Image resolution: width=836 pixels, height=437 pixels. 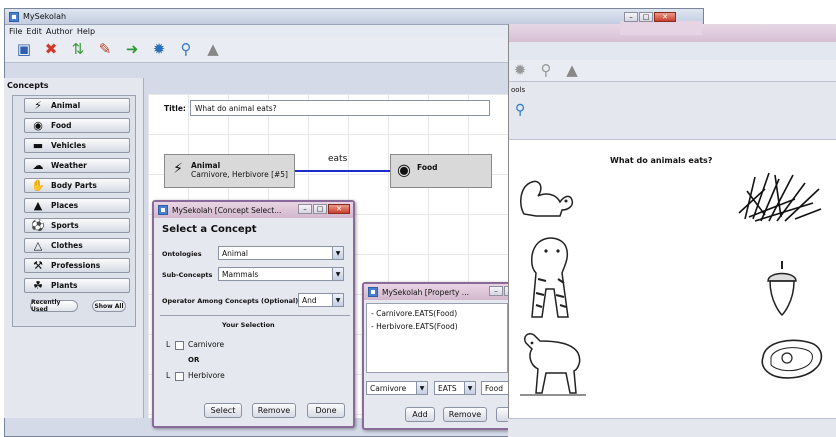 I want to click on places-icon: ▲, so click(x=38, y=205).